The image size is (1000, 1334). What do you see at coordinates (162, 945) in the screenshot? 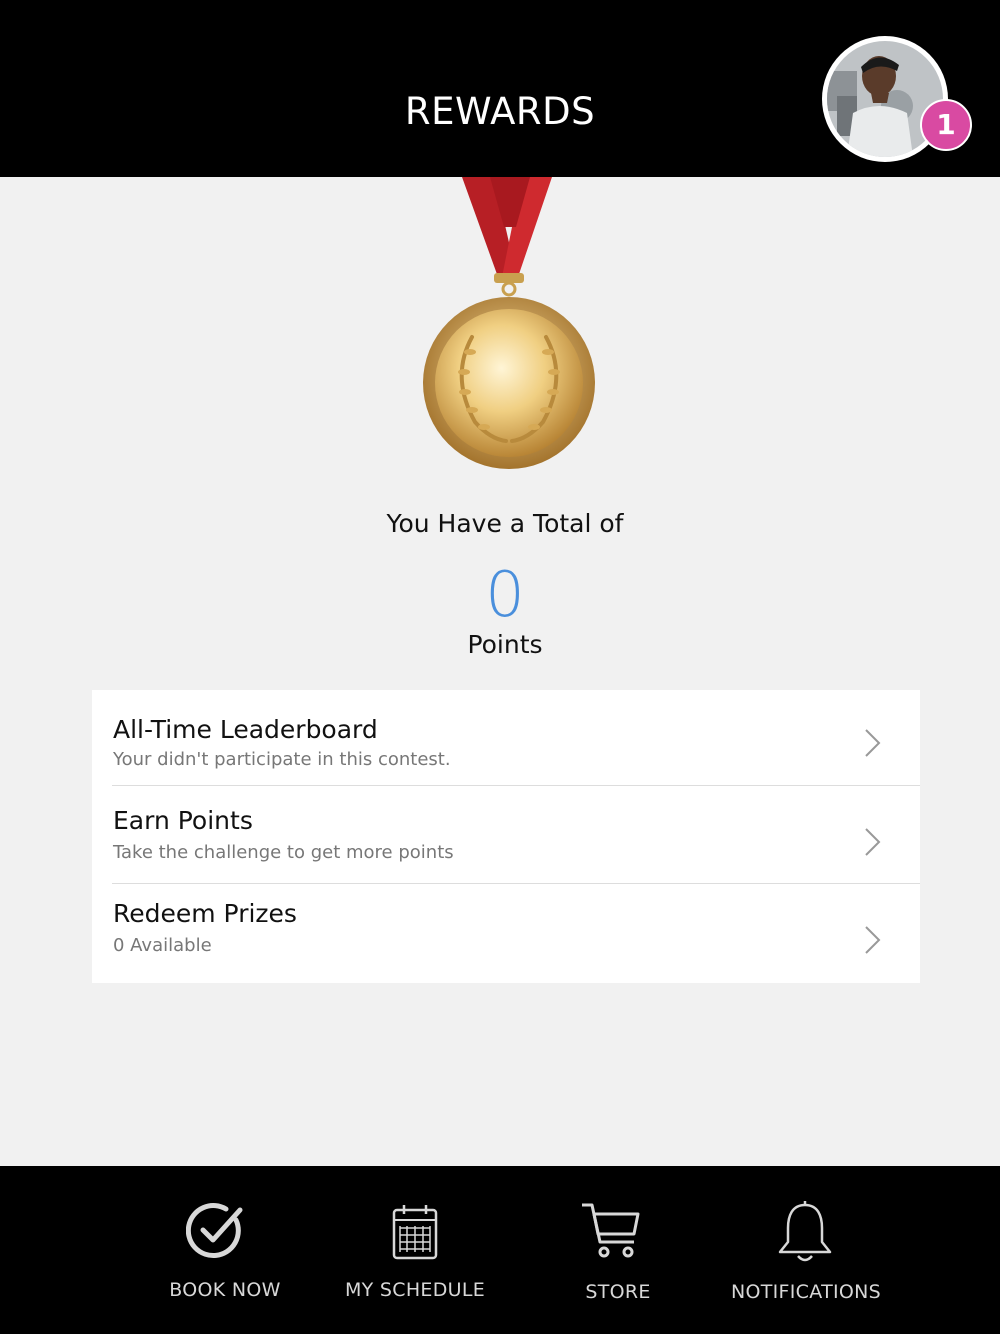
I see `menu-item-subtitle: 0 Available` at bounding box center [162, 945].